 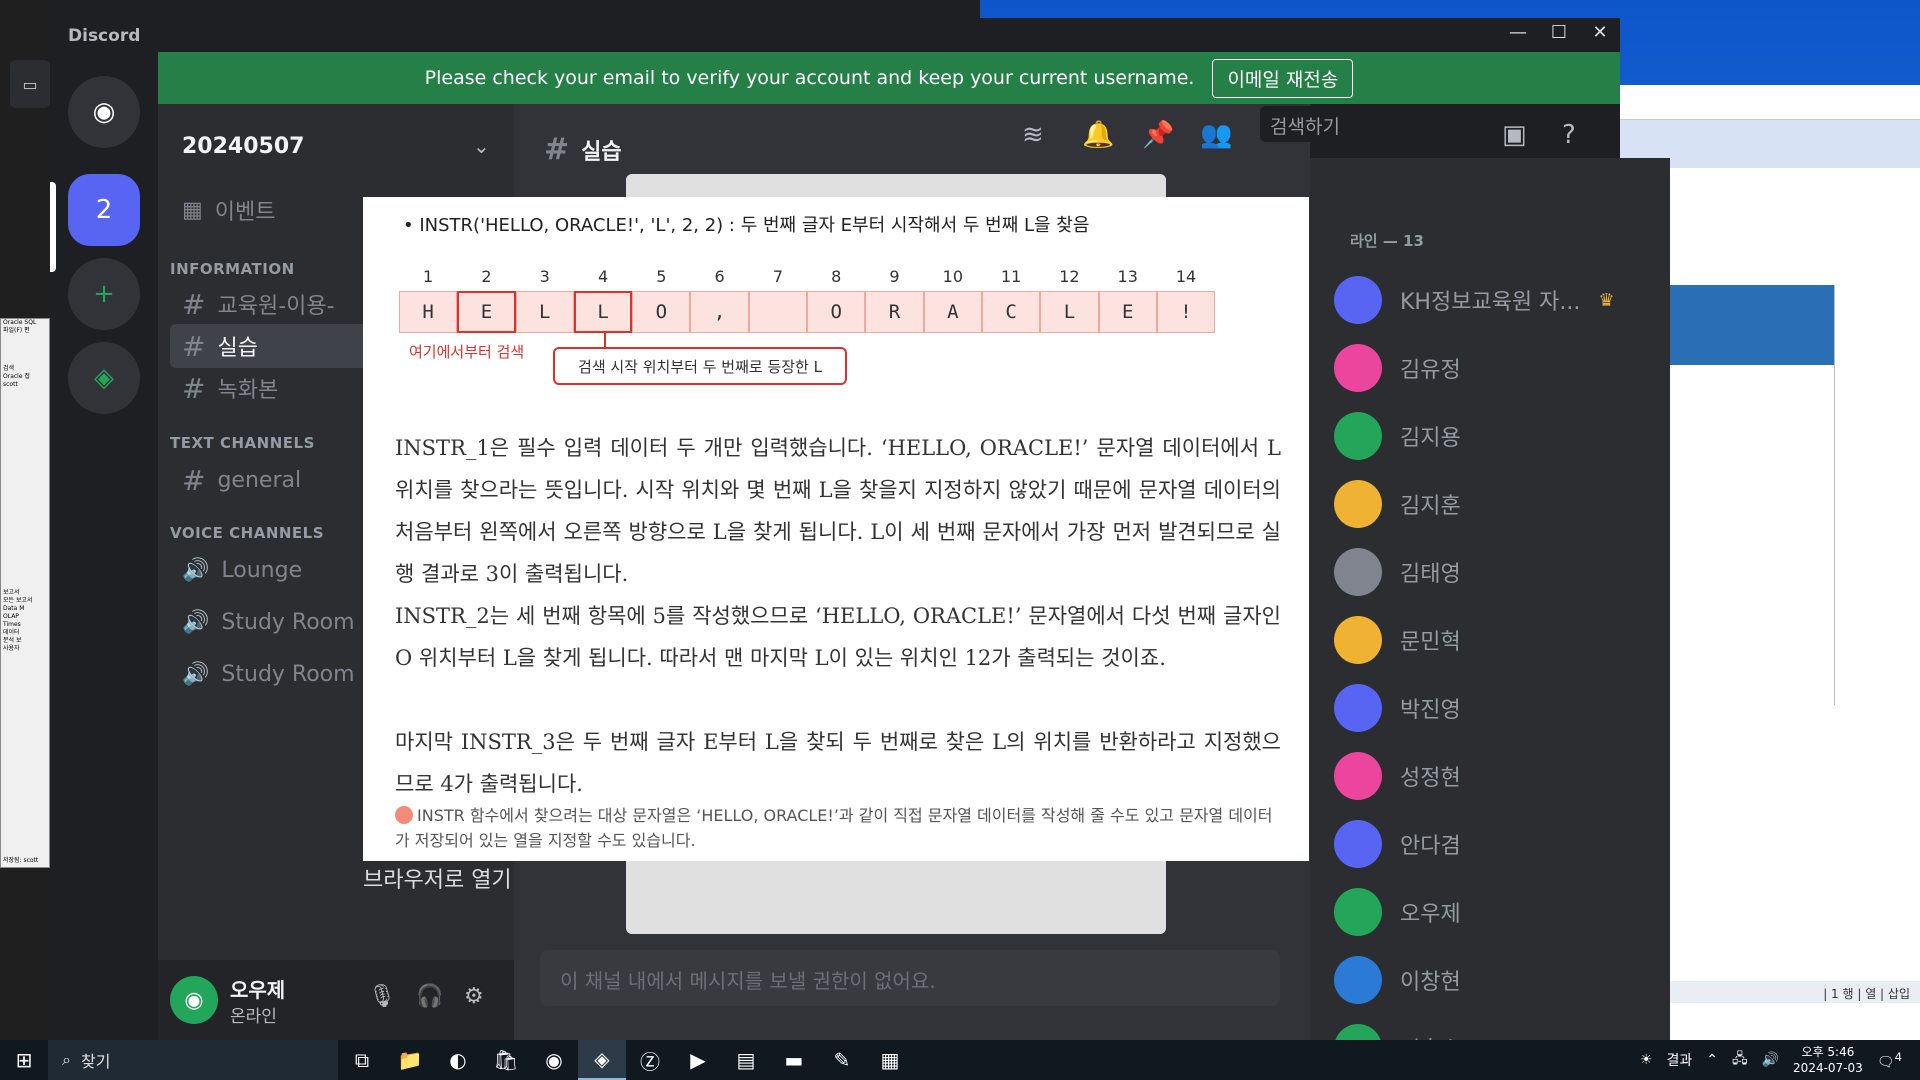 What do you see at coordinates (1430, 914) in the screenshot?
I see `member-name: 오우제` at bounding box center [1430, 914].